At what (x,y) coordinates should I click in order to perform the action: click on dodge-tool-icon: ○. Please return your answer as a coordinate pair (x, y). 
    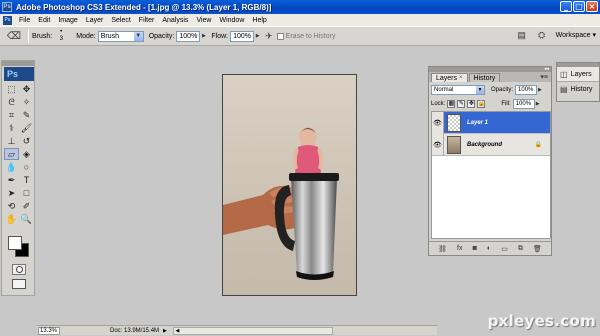
    Looking at the image, I should click on (26, 167).